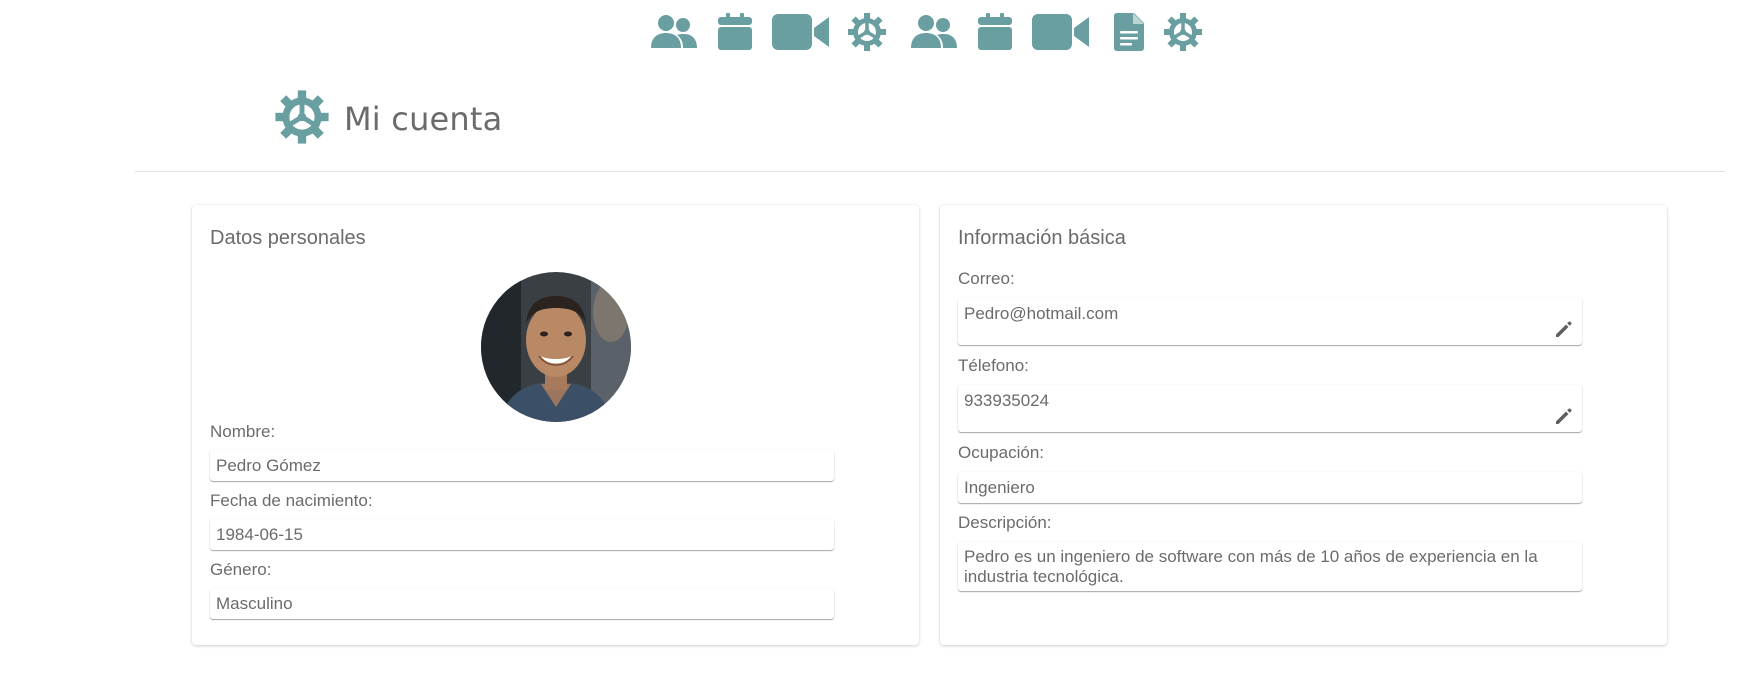 This screenshot has height=699, width=1764. Describe the element at coordinates (423, 119) in the screenshot. I see `page-title: Mi cuenta` at that location.